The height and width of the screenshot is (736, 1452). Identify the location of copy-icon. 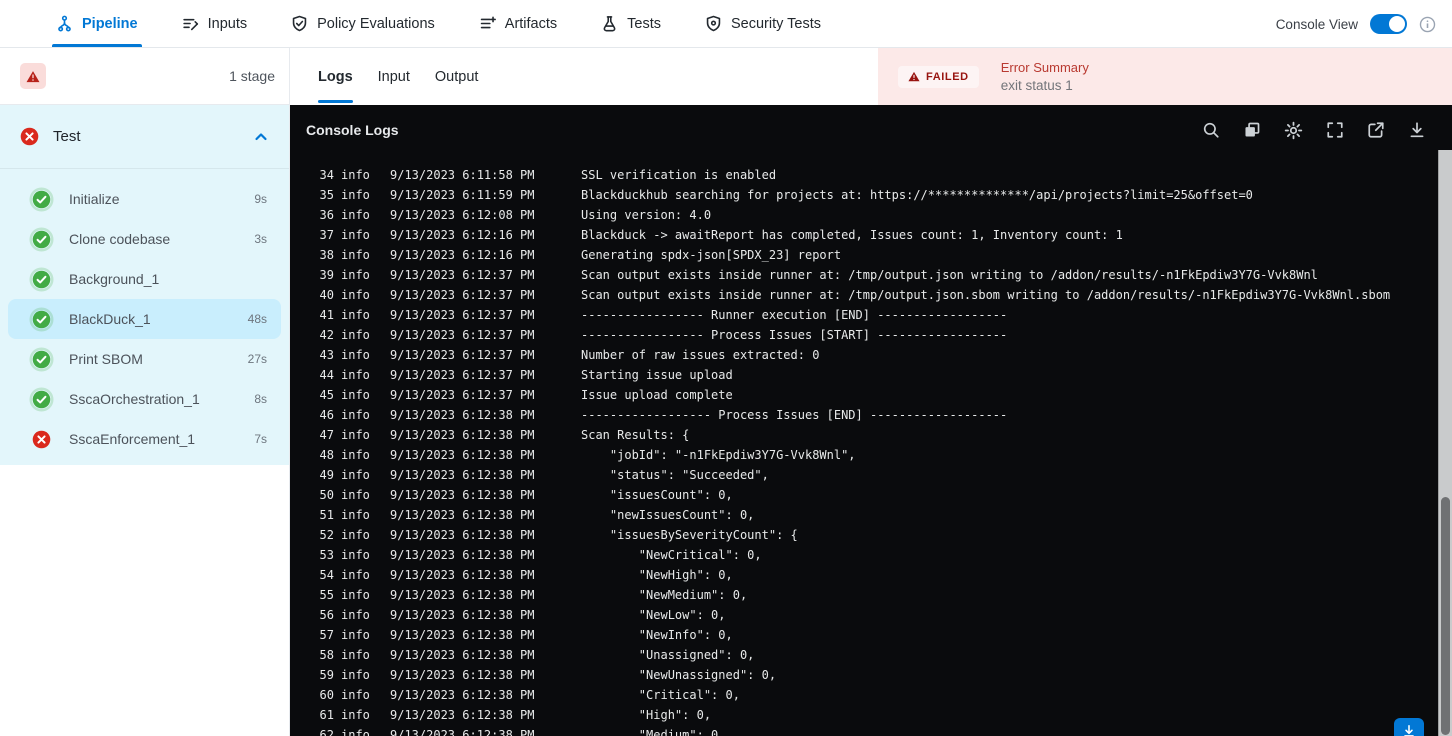
(1252, 130).